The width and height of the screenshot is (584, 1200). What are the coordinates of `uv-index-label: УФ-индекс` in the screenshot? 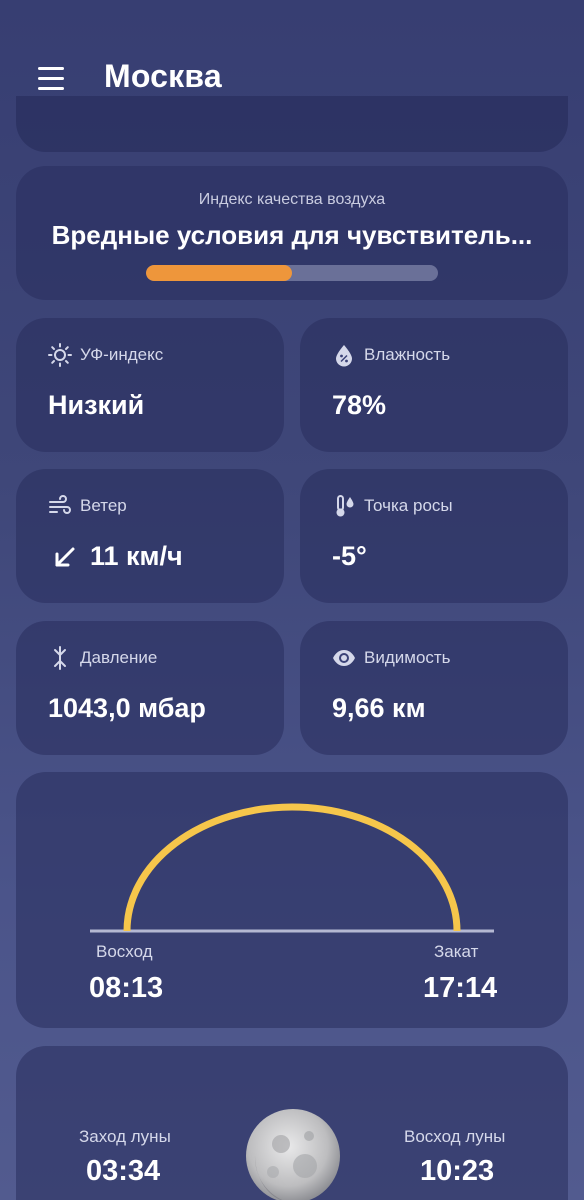 It's located at (122, 354).